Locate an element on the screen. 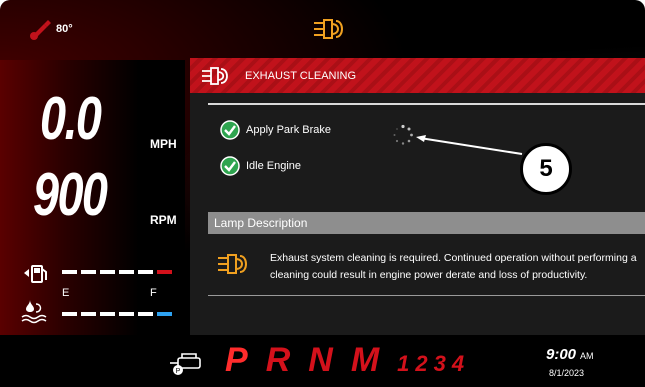 This screenshot has height=387, width=645. def-gauge-segment-full-mark is located at coordinates (164, 314).